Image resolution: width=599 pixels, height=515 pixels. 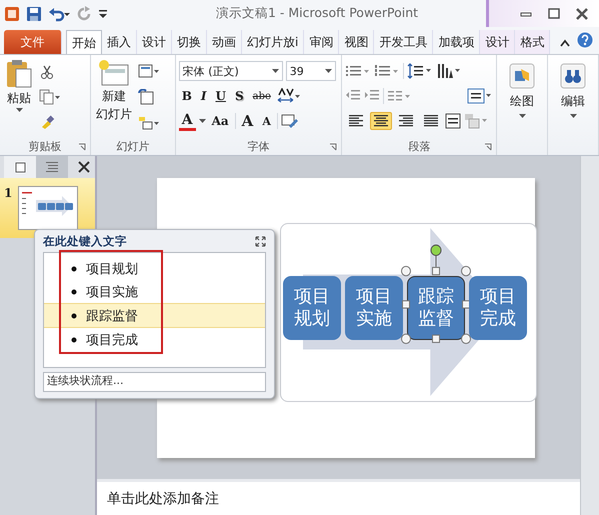 What do you see at coordinates (149, 123) in the screenshot?
I see `section-icon` at bounding box center [149, 123].